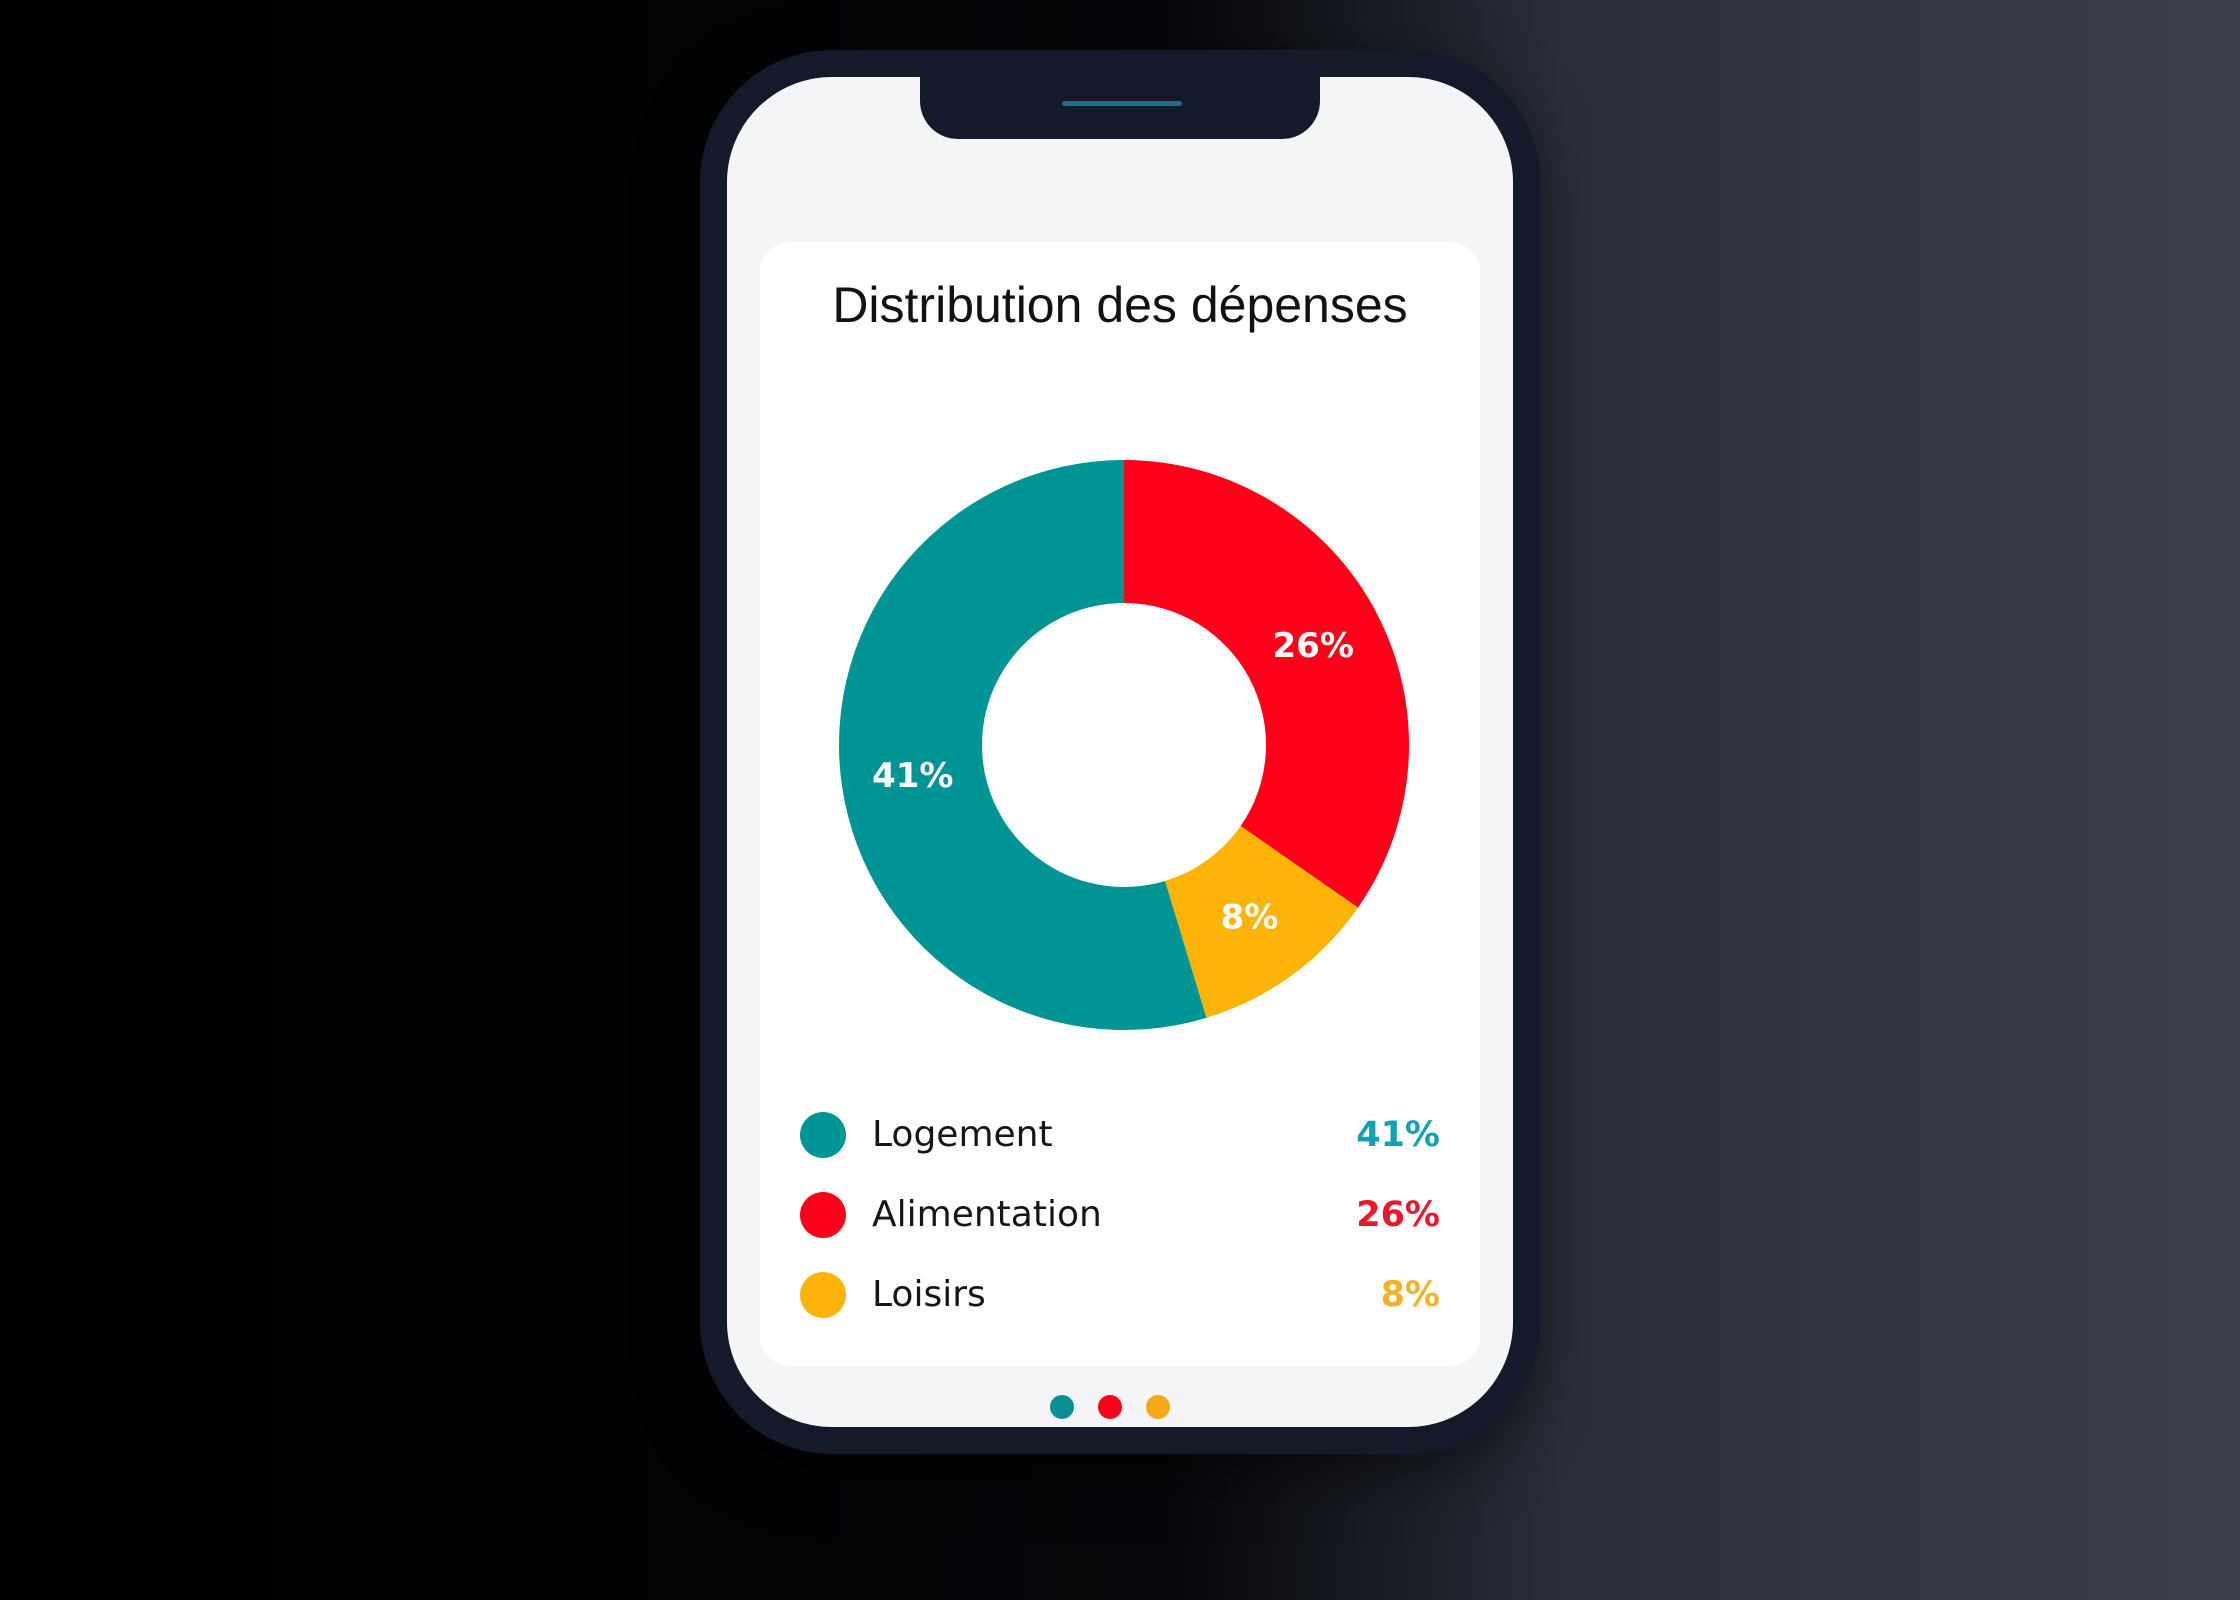  I want to click on legend-item-logement: Logement 41%, so click(1120, 1142).